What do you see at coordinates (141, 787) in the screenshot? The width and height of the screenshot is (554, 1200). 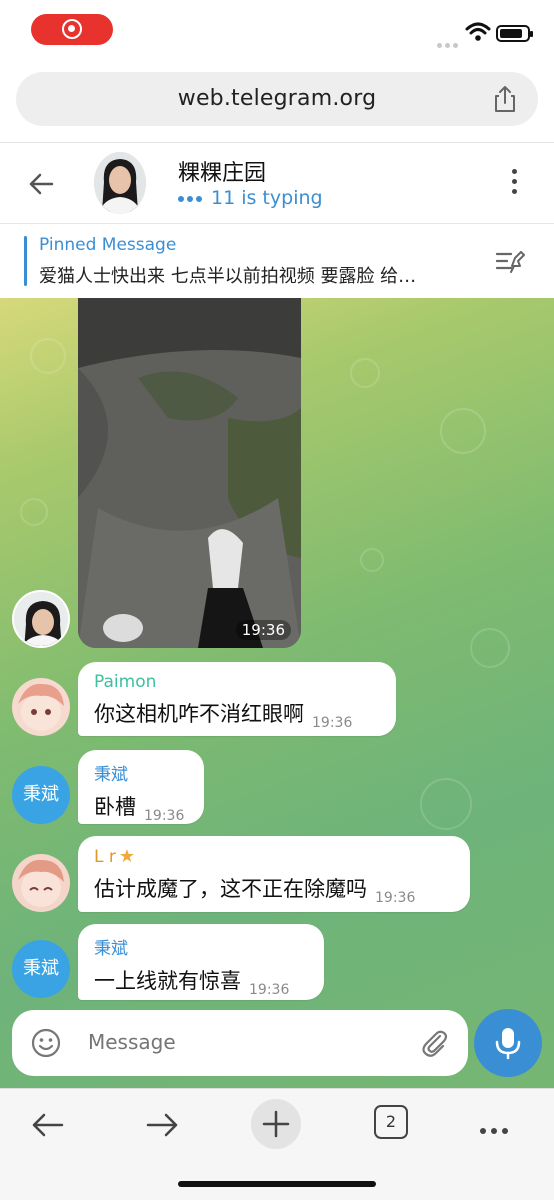 I see `message-bubble: 秉斌 卧槽 19:36` at bounding box center [141, 787].